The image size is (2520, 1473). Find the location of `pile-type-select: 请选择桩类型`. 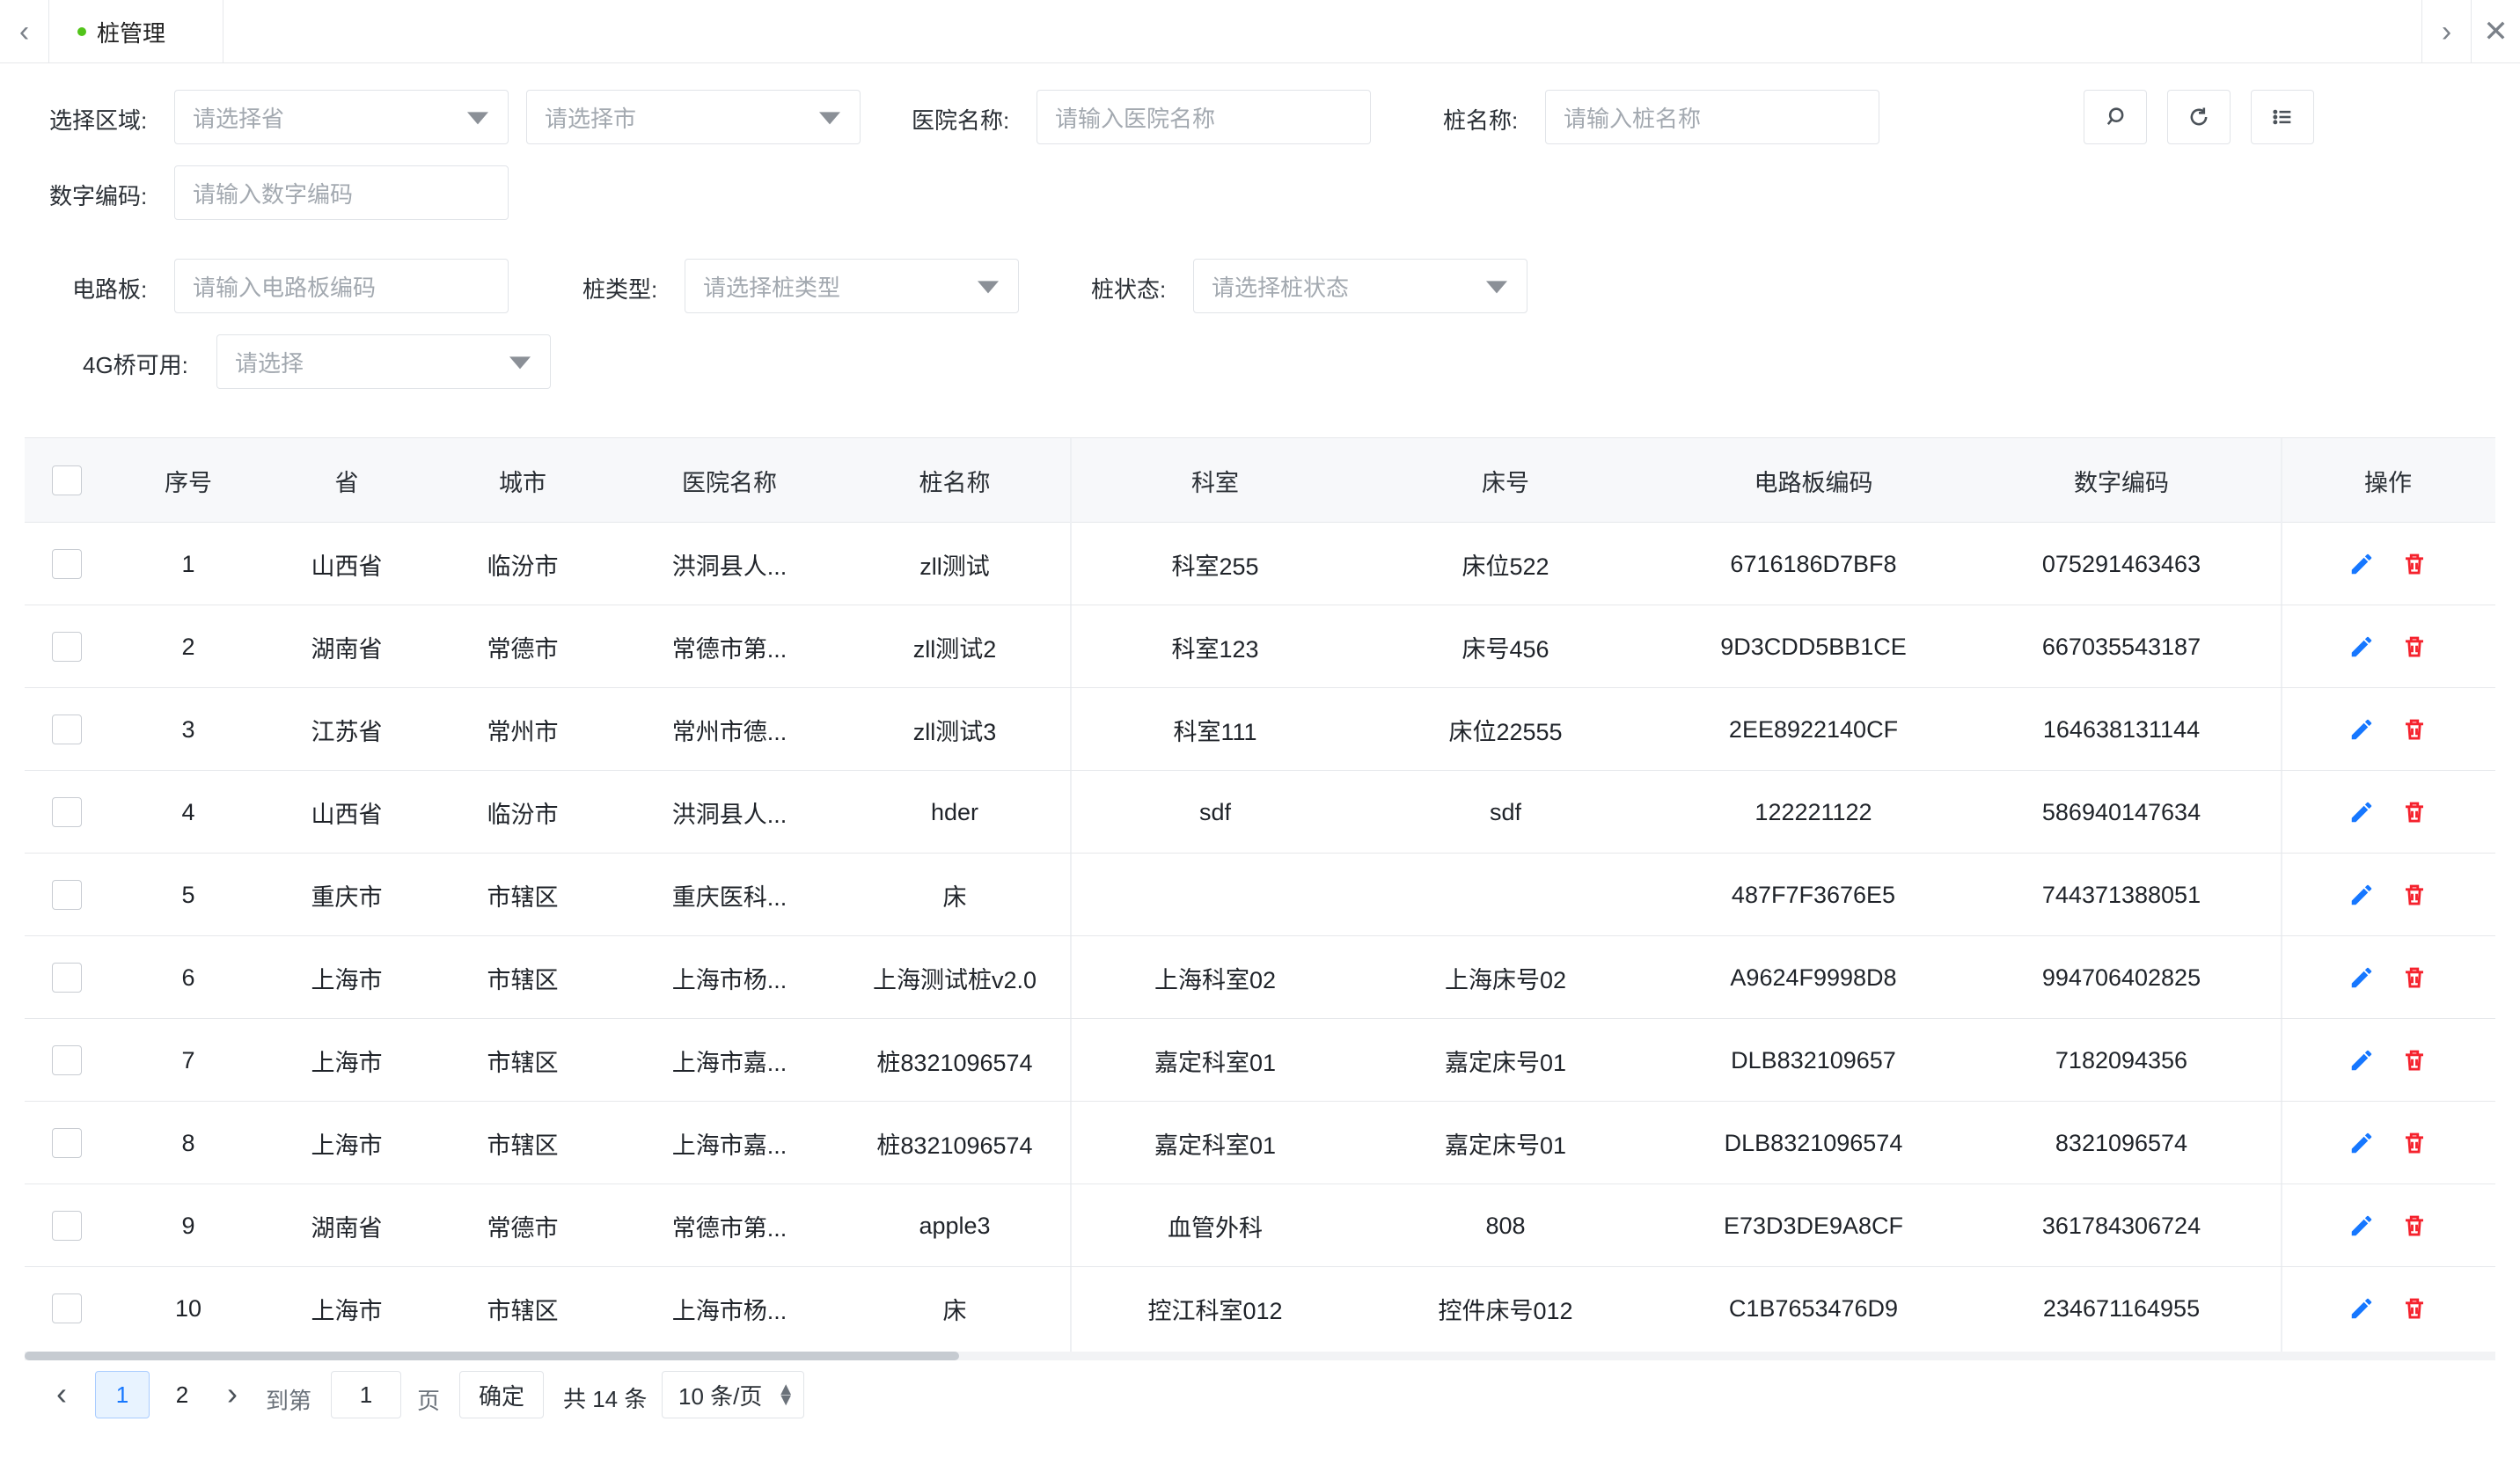

pile-type-select: 请选择桩类型 is located at coordinates (852, 286).